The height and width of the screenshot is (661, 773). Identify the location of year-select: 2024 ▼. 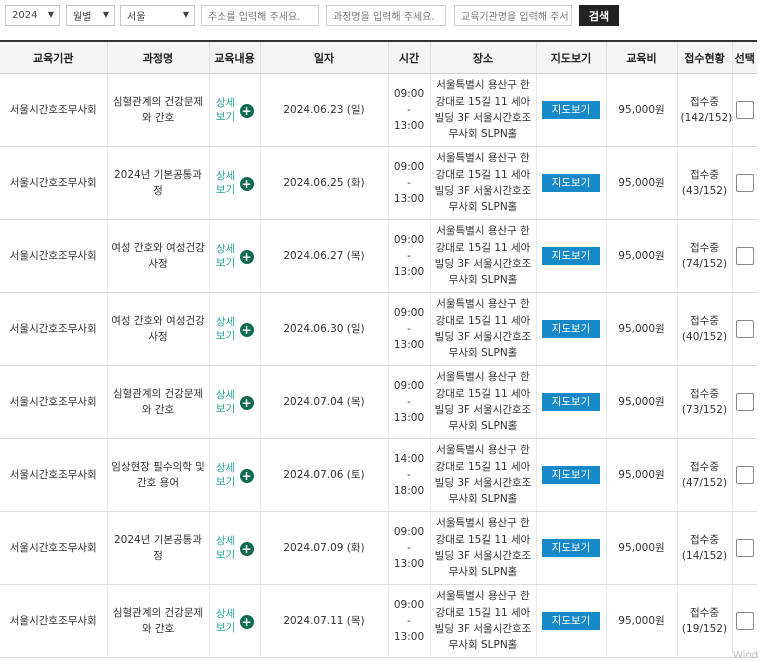
(32, 15).